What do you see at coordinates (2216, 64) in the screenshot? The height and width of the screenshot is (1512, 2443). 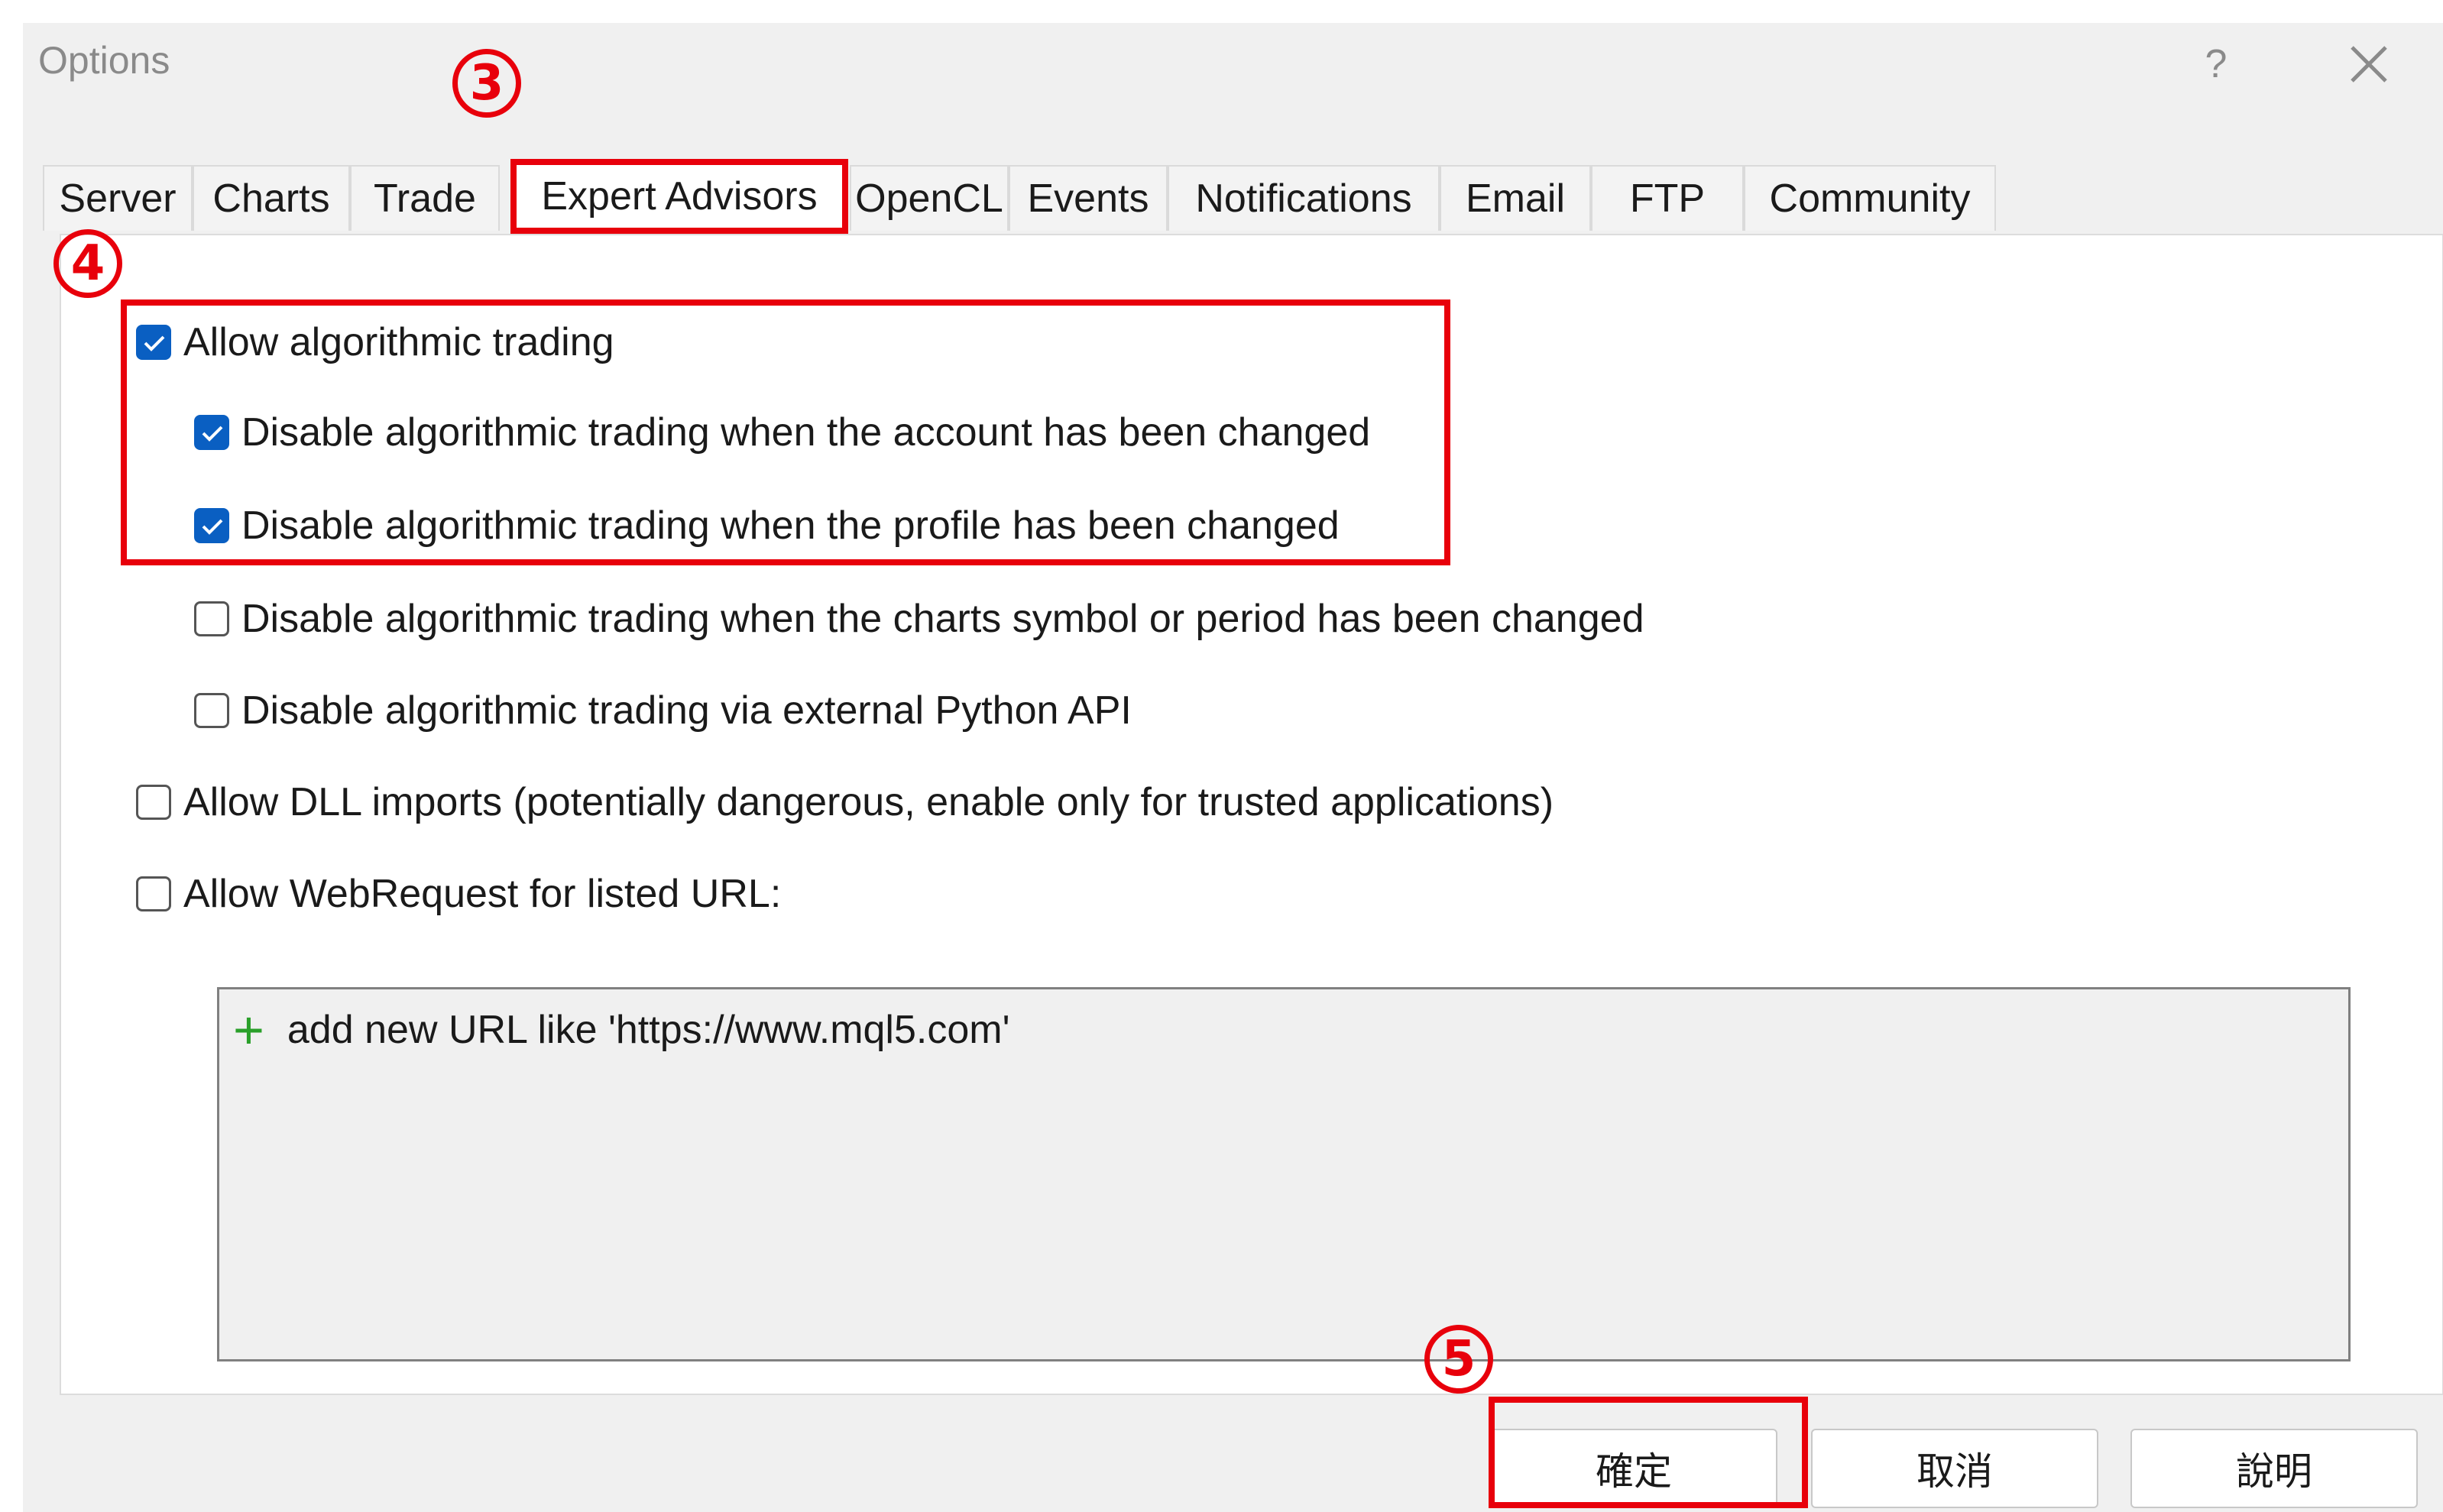 I see `help-icon: ?` at bounding box center [2216, 64].